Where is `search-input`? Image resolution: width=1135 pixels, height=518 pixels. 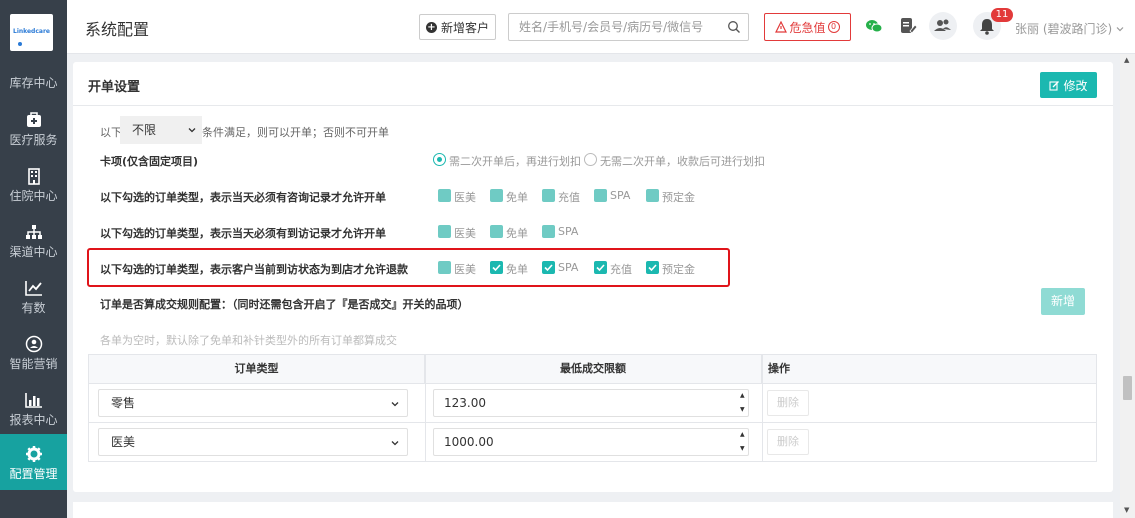 search-input is located at coordinates (615, 27).